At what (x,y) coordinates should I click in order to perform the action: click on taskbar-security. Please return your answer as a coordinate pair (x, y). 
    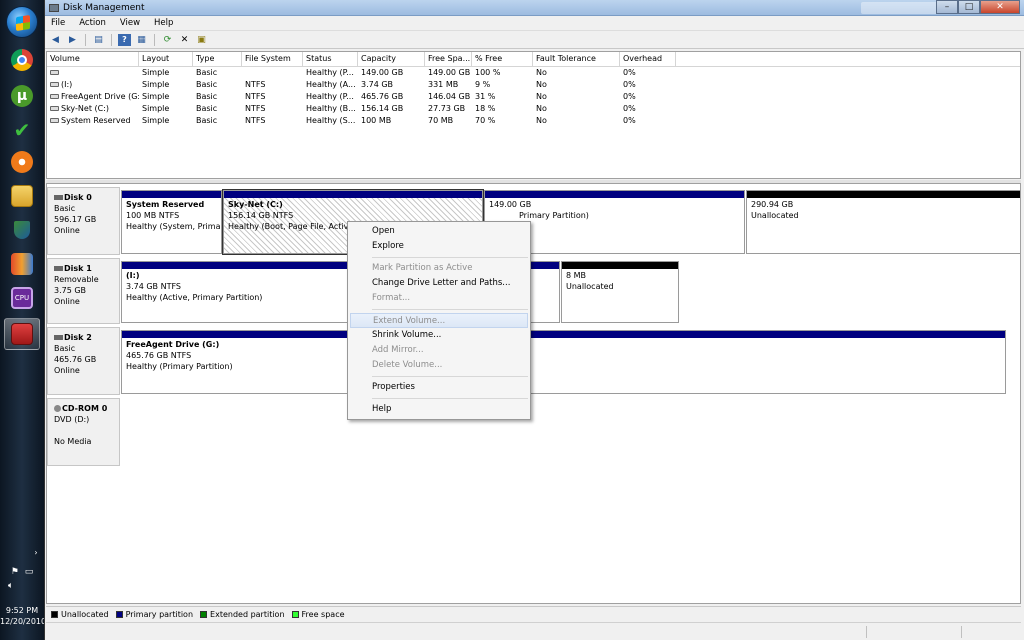
    Looking at the image, I should click on (22, 230).